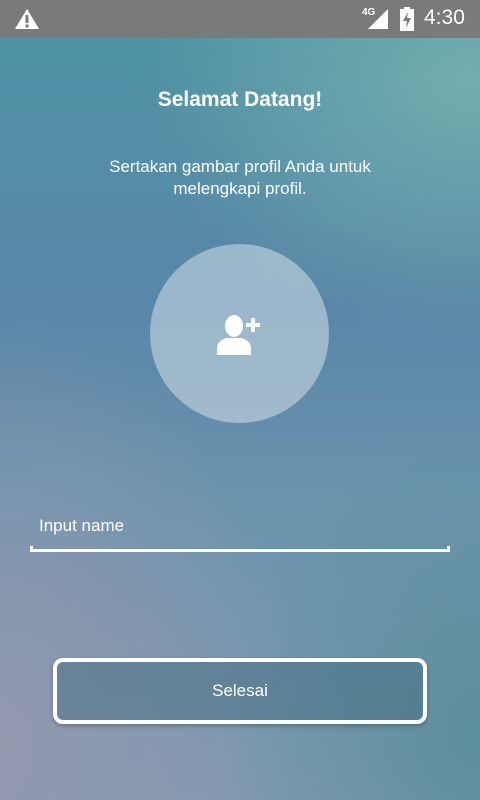 The image size is (480, 800). Describe the element at coordinates (378, 19) in the screenshot. I see `signal-icon` at that location.